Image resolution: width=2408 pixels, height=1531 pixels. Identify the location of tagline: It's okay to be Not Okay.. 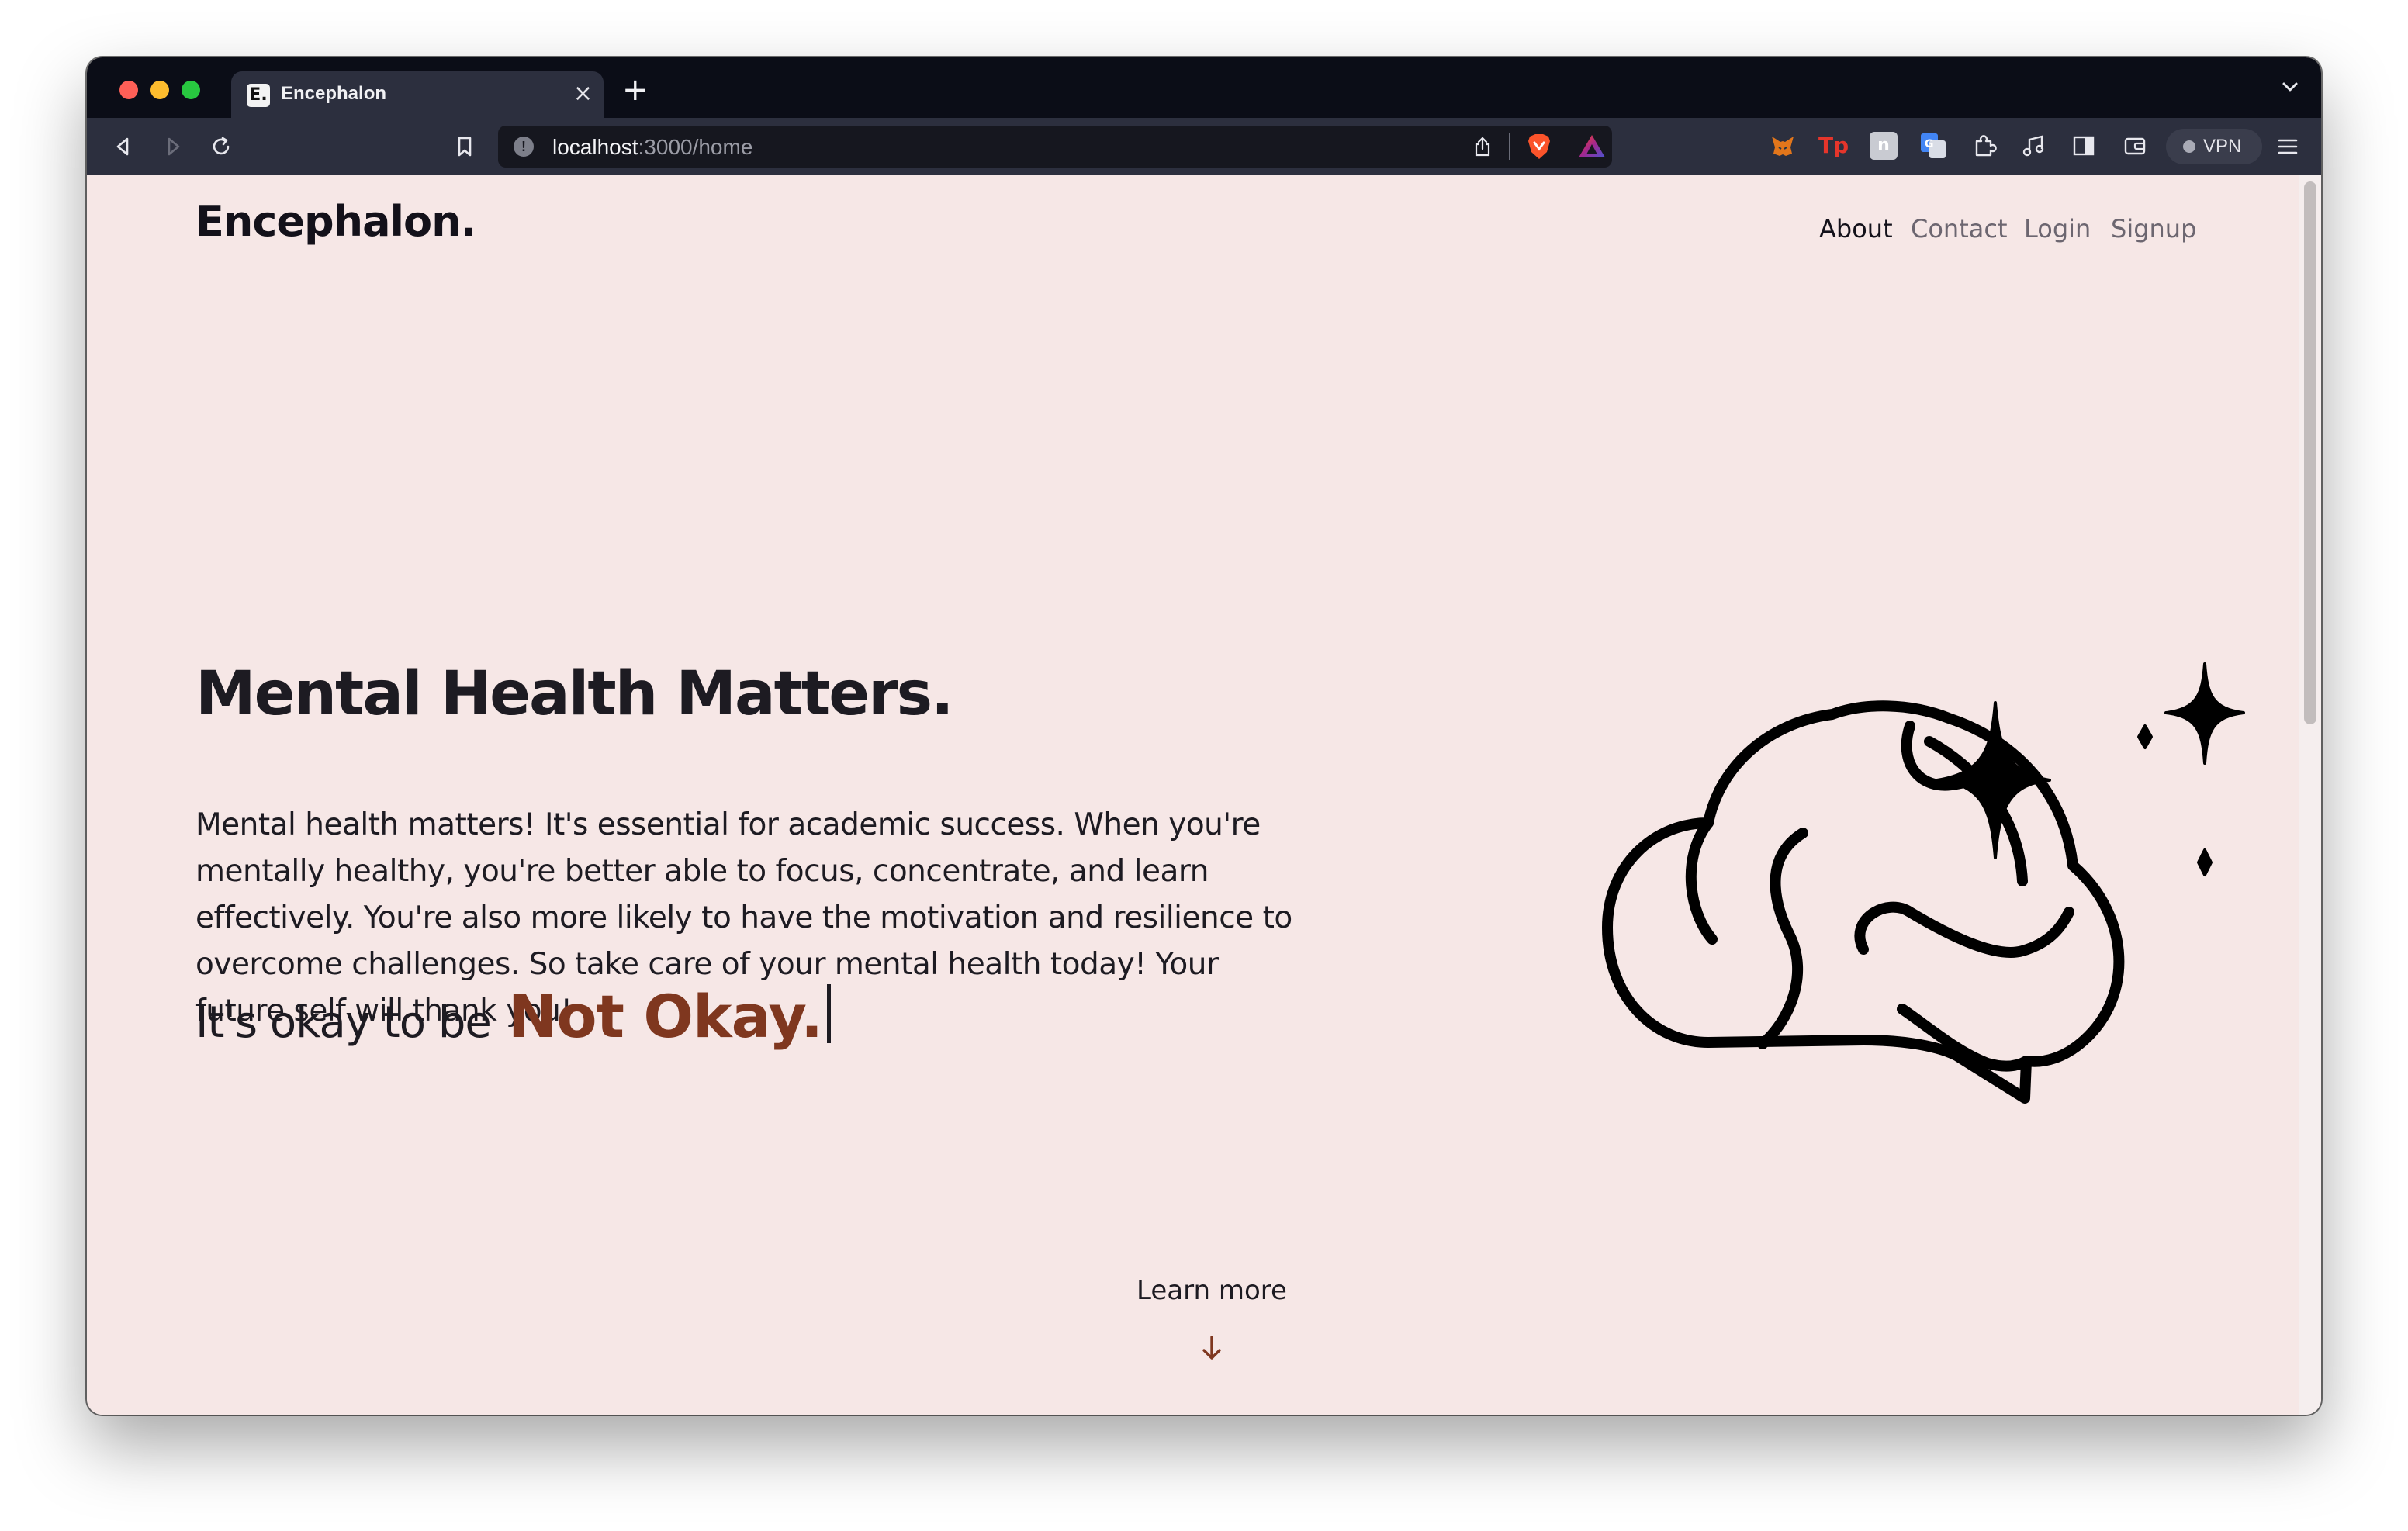
(513, 1016).